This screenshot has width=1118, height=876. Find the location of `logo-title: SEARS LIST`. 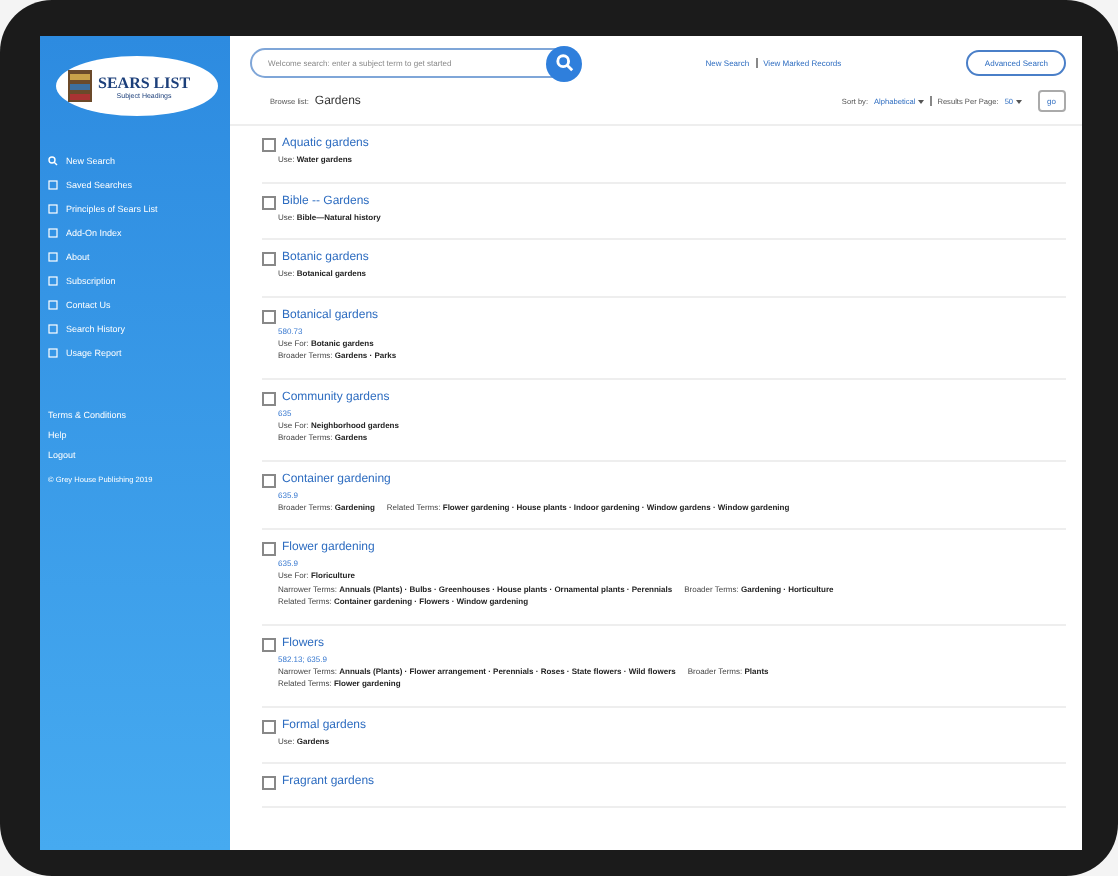

logo-title: SEARS LIST is located at coordinates (144, 82).